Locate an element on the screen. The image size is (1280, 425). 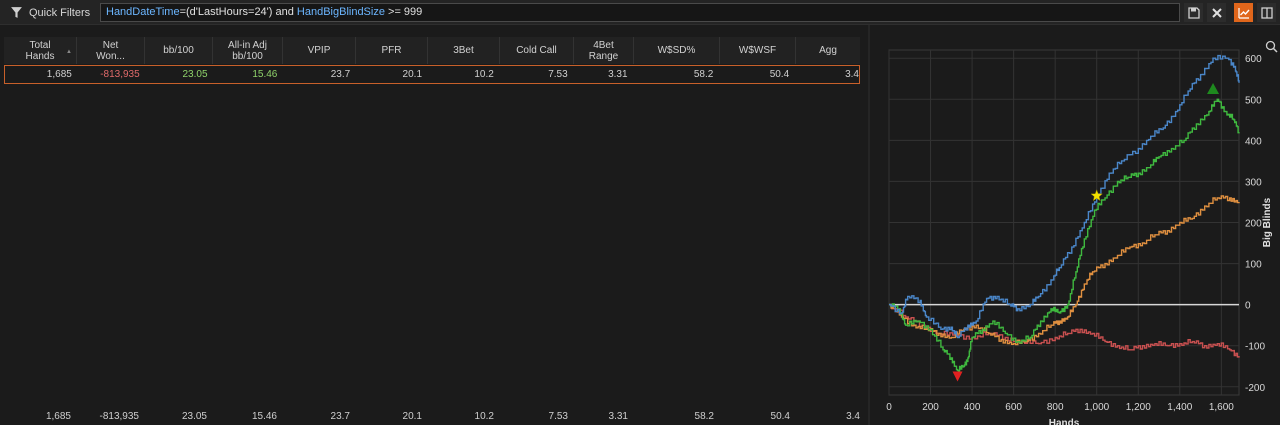
col-label: bb/100 is located at coordinates (178, 50).